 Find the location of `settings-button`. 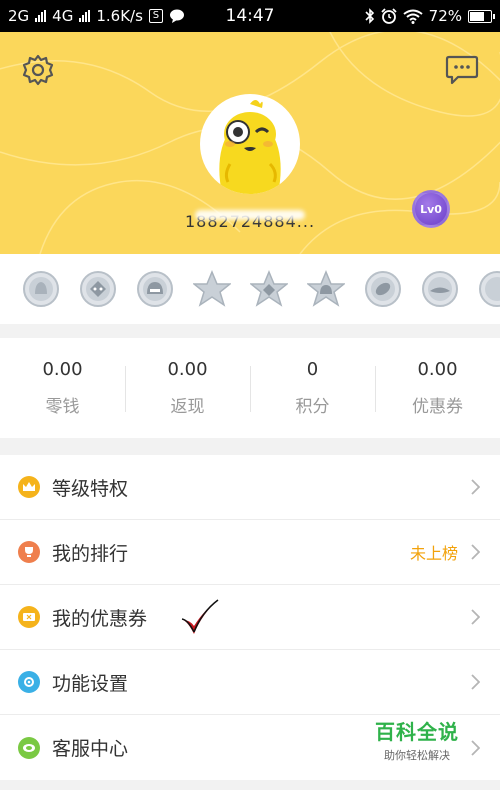

settings-button is located at coordinates (38, 70).